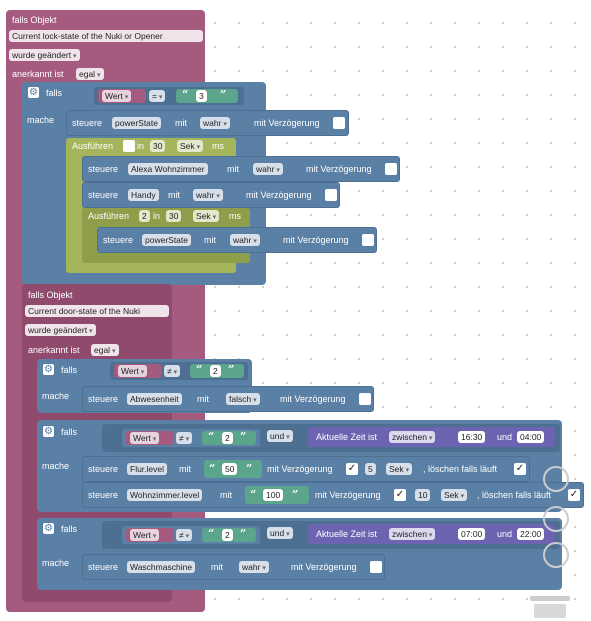  I want to click on timeout-checkbox, so click(129, 146).